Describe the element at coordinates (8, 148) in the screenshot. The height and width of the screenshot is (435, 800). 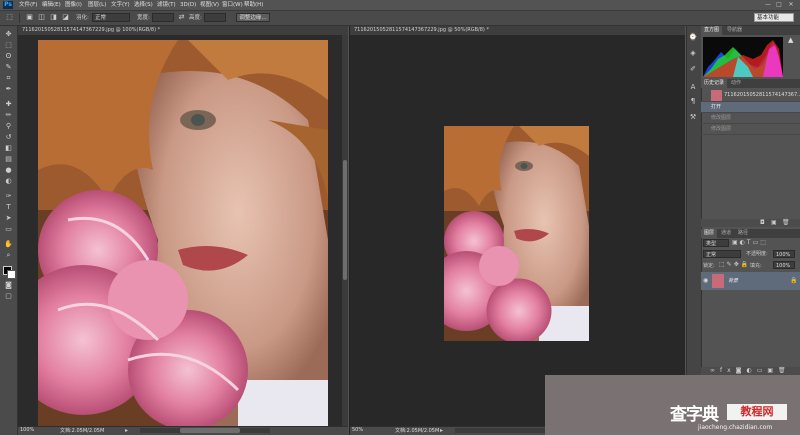
I see `eraser-tool-icon: ◧` at that location.